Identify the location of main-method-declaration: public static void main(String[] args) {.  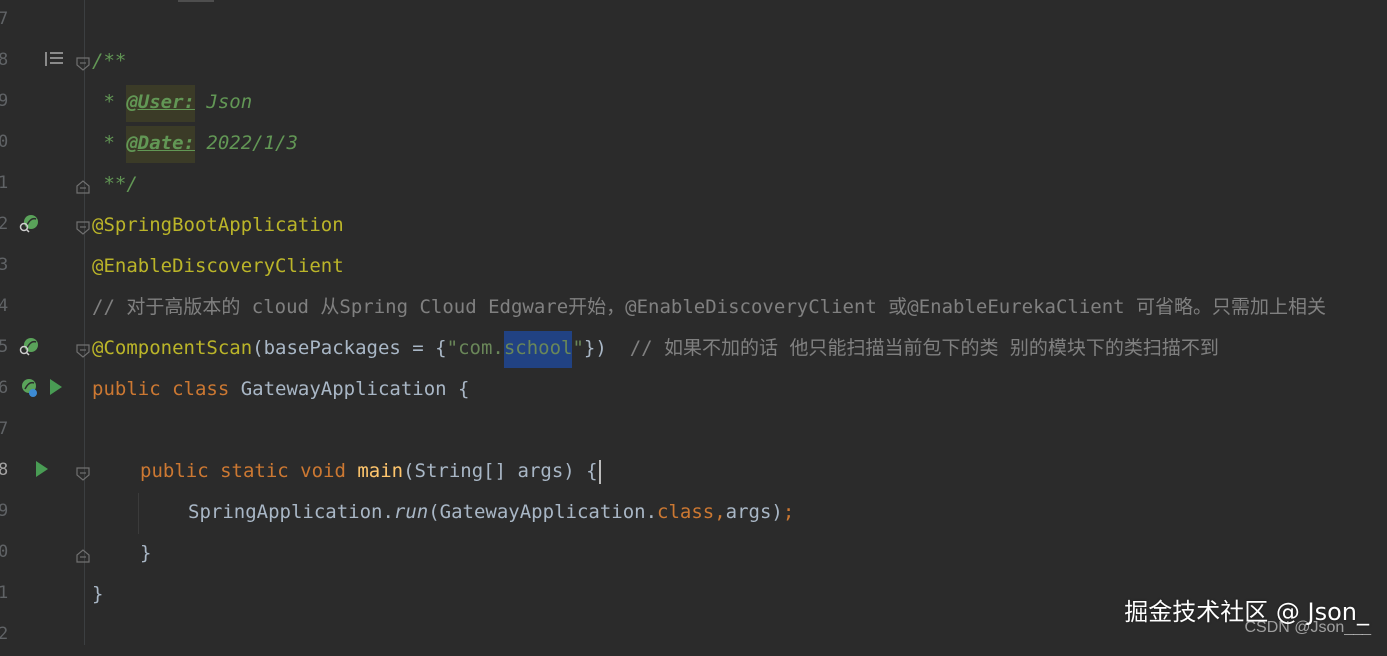
(370, 471).